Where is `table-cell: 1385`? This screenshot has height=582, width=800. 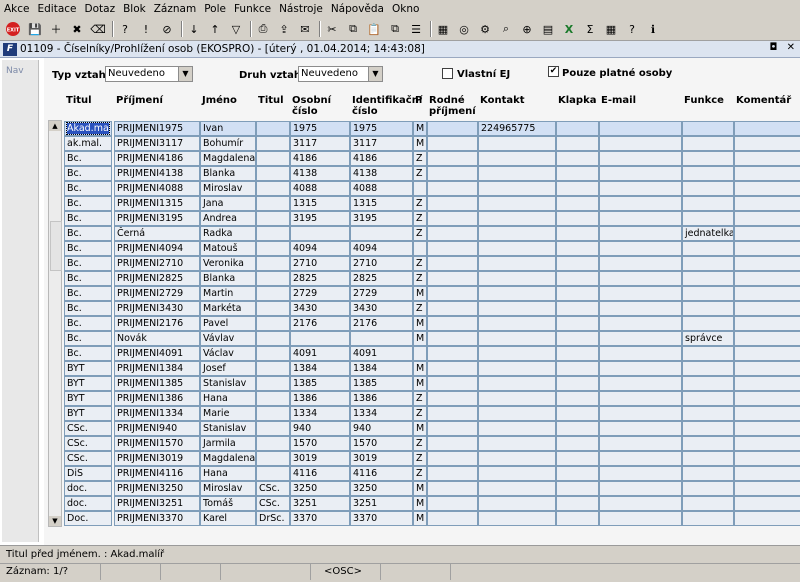
table-cell: 1385 is located at coordinates (320, 383).